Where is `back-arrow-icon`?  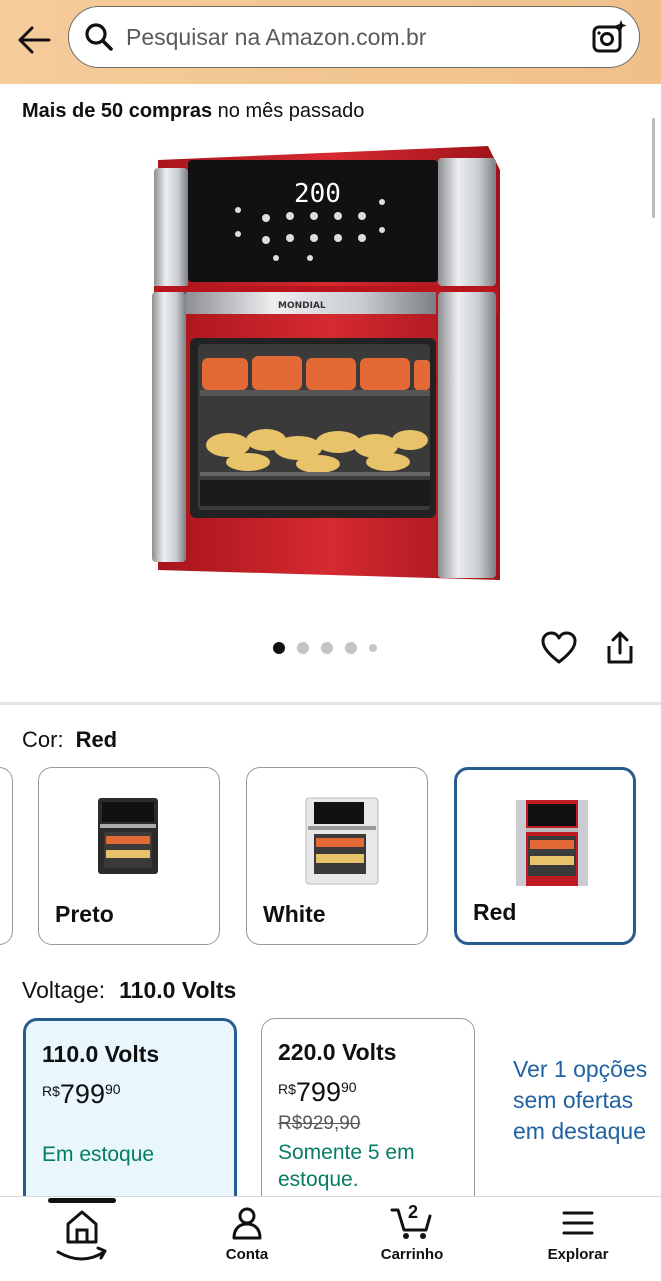 back-arrow-icon is located at coordinates (34, 40).